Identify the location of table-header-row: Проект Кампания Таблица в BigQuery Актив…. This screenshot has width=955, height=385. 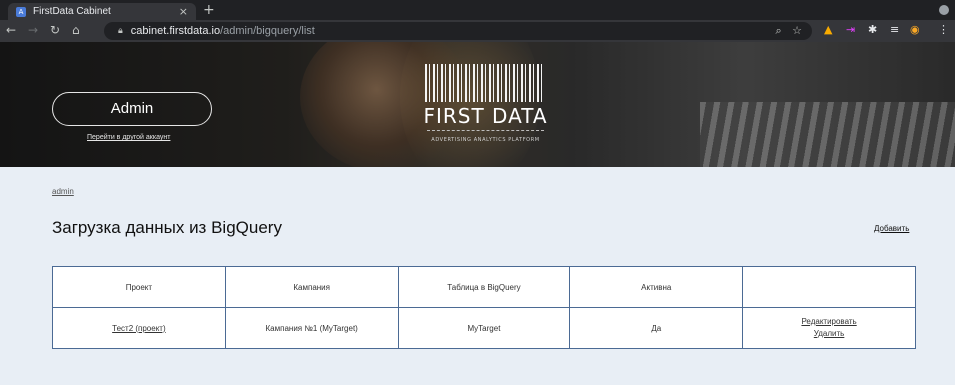
(484, 287).